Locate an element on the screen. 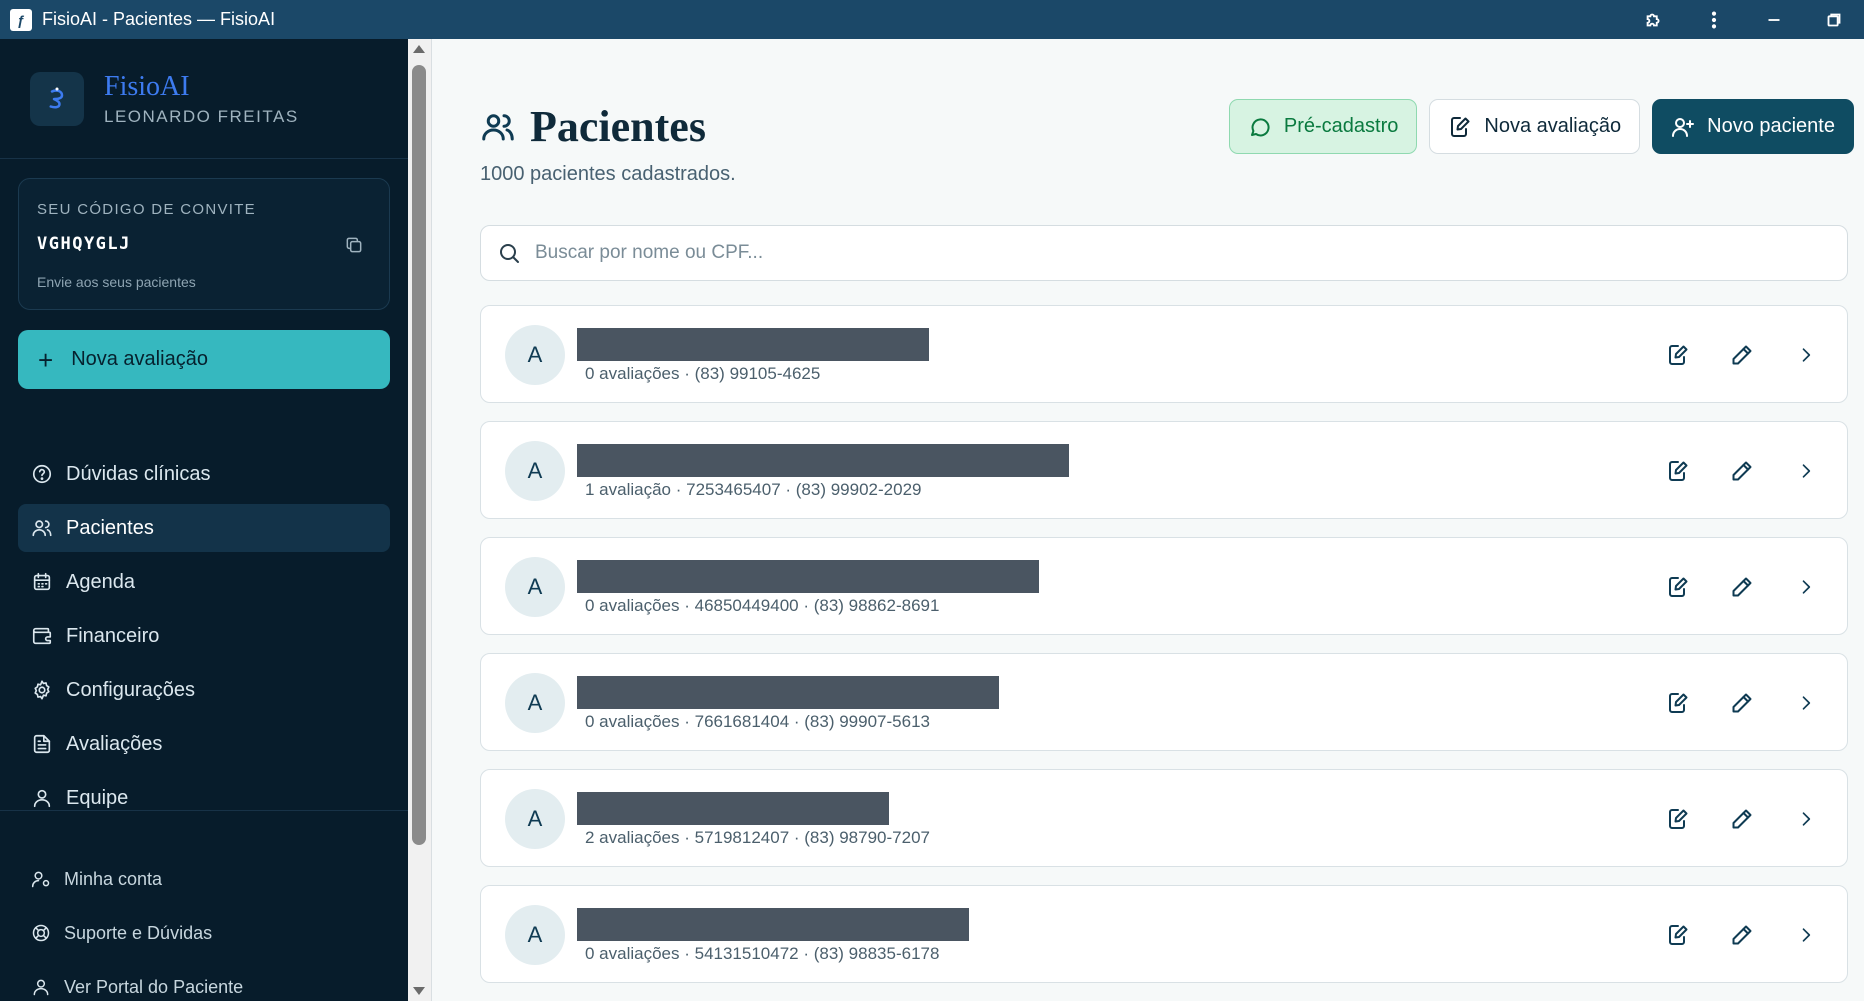 The image size is (1864, 1001). sidebar-item-portal-paciente: Ver Portal do Paciente is located at coordinates (204, 982).